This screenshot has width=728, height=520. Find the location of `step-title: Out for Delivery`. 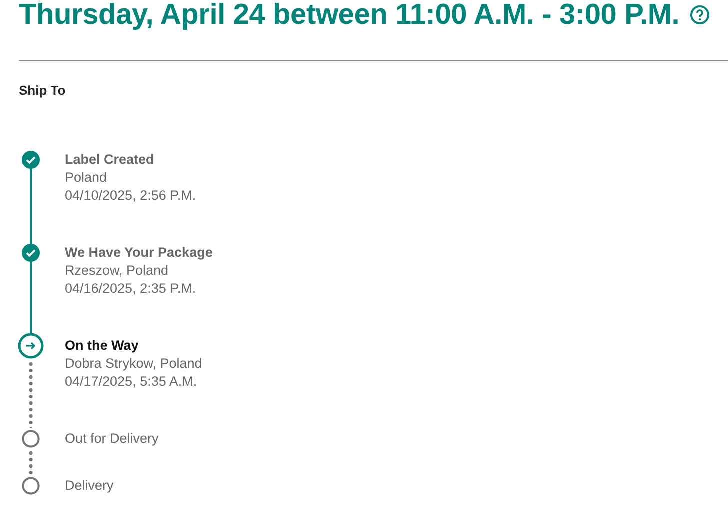

step-title: Out for Delivery is located at coordinates (112, 439).